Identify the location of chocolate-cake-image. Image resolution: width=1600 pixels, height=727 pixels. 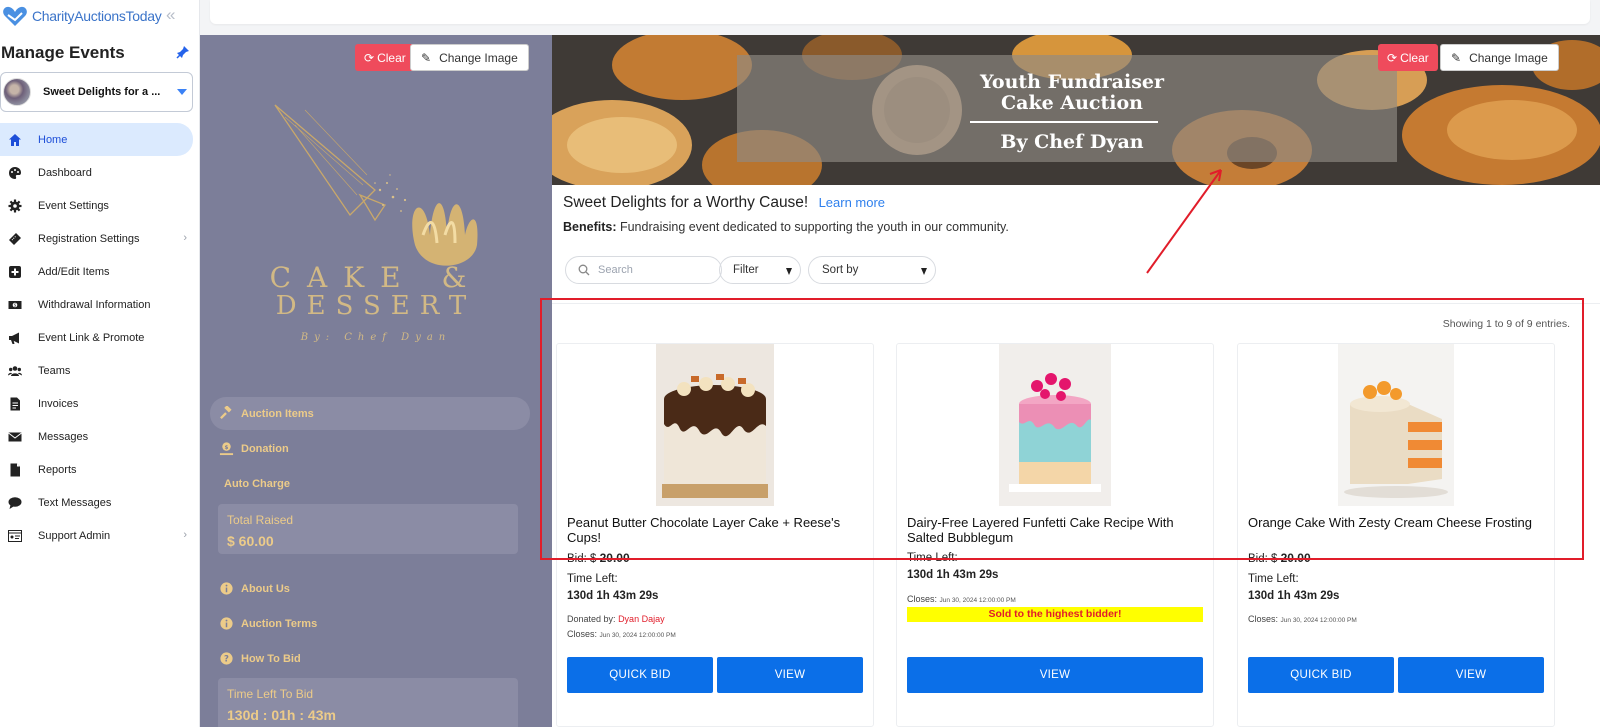
(715, 425).